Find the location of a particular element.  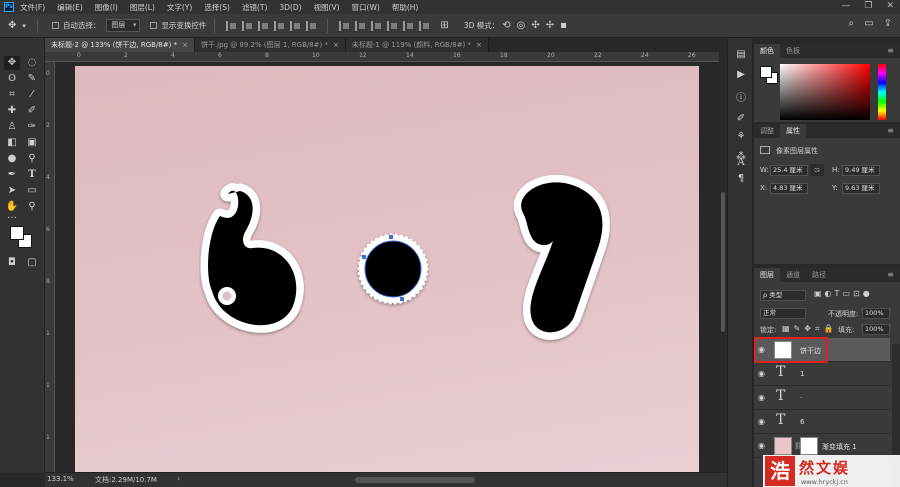

auto-select-dropdown: 图层 is located at coordinates (123, 25).